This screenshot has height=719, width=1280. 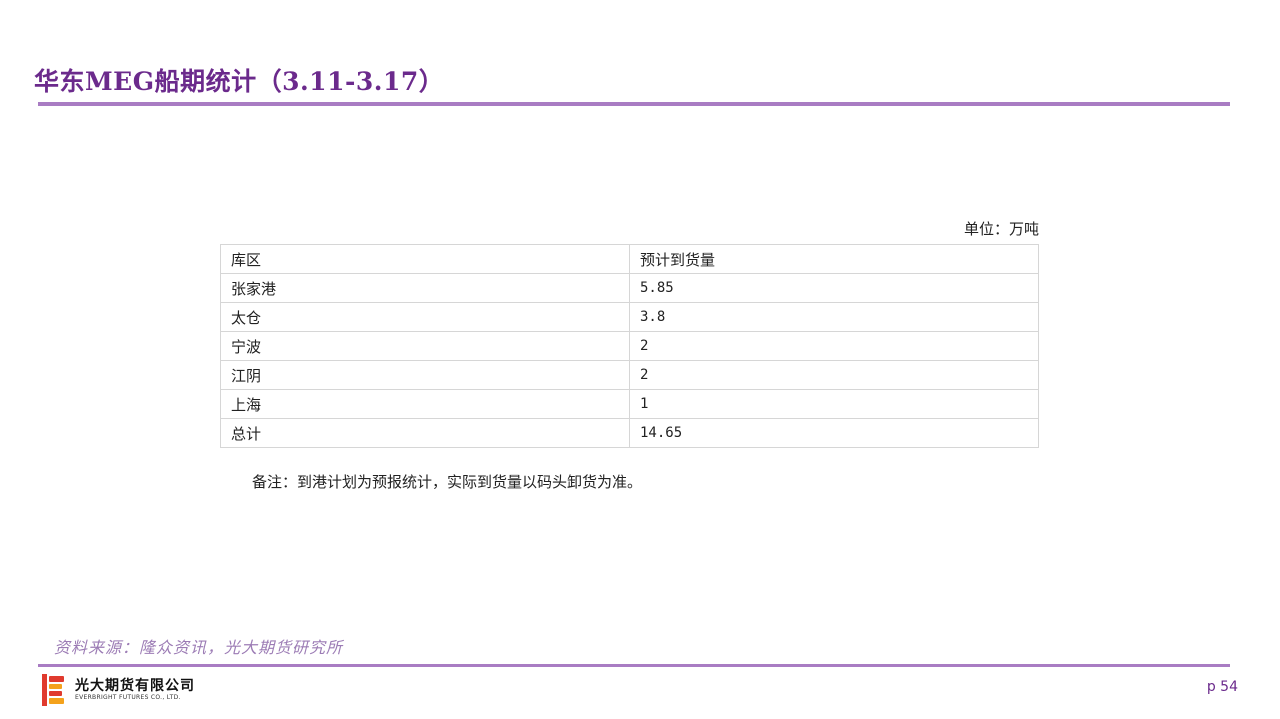 What do you see at coordinates (634, 665) in the screenshot?
I see `footer-divider` at bounding box center [634, 665].